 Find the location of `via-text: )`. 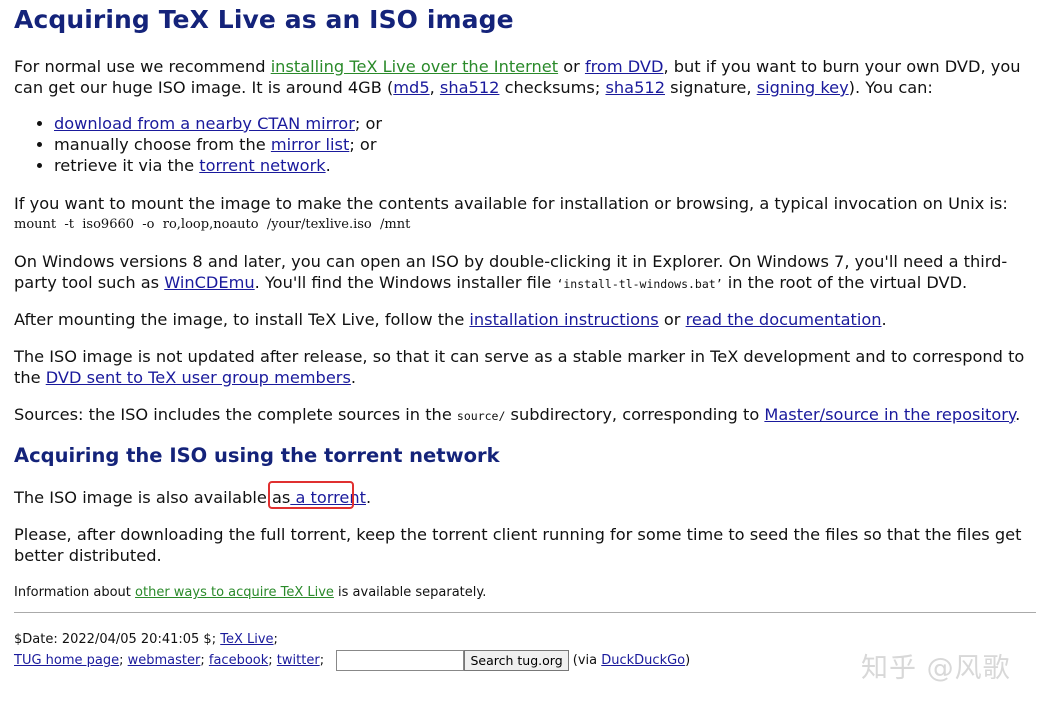

via-text: ) is located at coordinates (688, 660).